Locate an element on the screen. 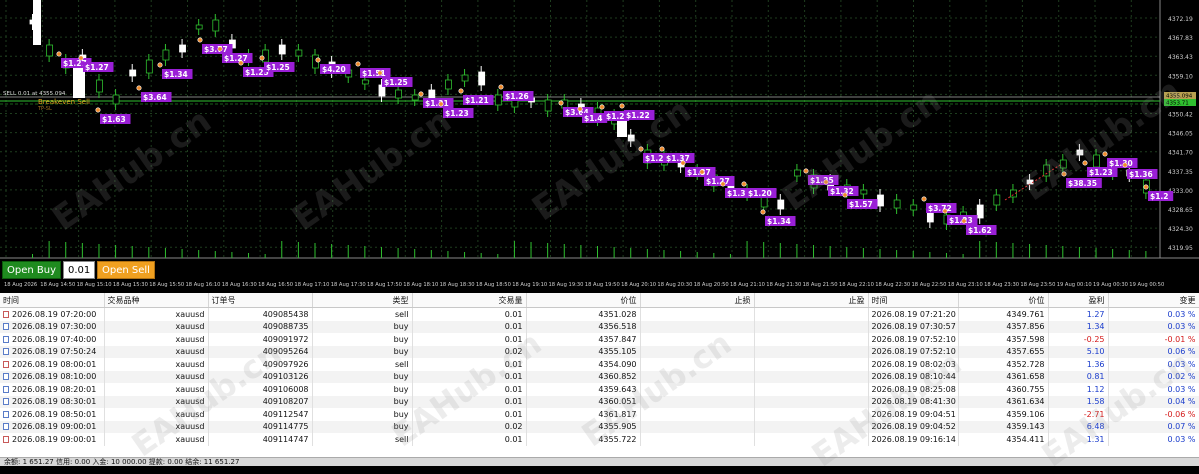 The width and height of the screenshot is (1199, 474). cell-text: 4355.105 is located at coordinates (617, 352).